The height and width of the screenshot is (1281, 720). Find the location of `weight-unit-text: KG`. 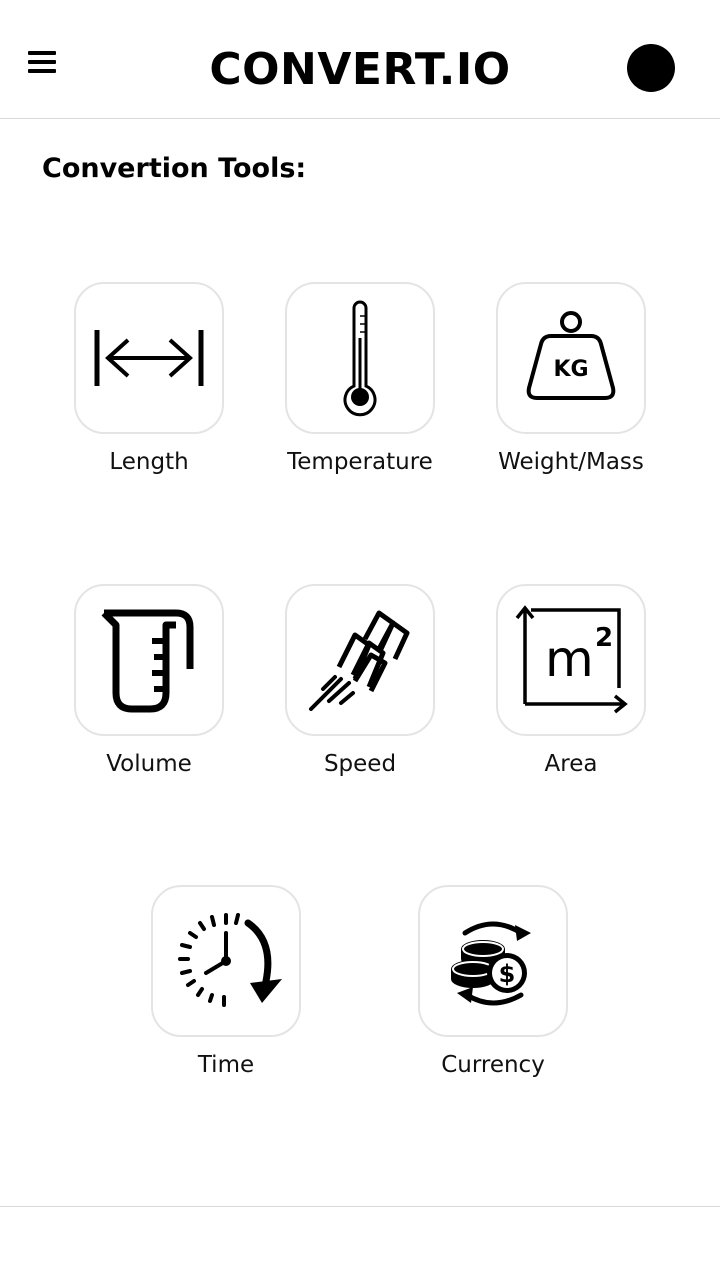

weight-unit-text: KG is located at coordinates (570, 369).